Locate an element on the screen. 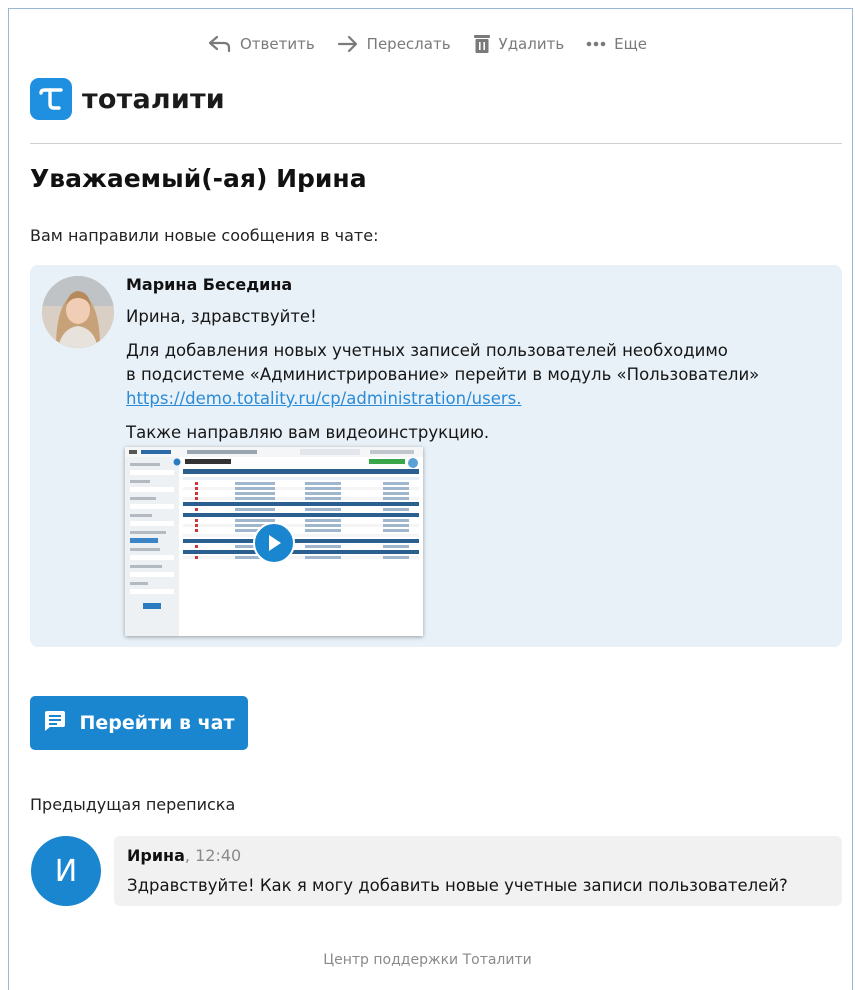  sender-name: Марина Беседина is located at coordinates (209, 284).